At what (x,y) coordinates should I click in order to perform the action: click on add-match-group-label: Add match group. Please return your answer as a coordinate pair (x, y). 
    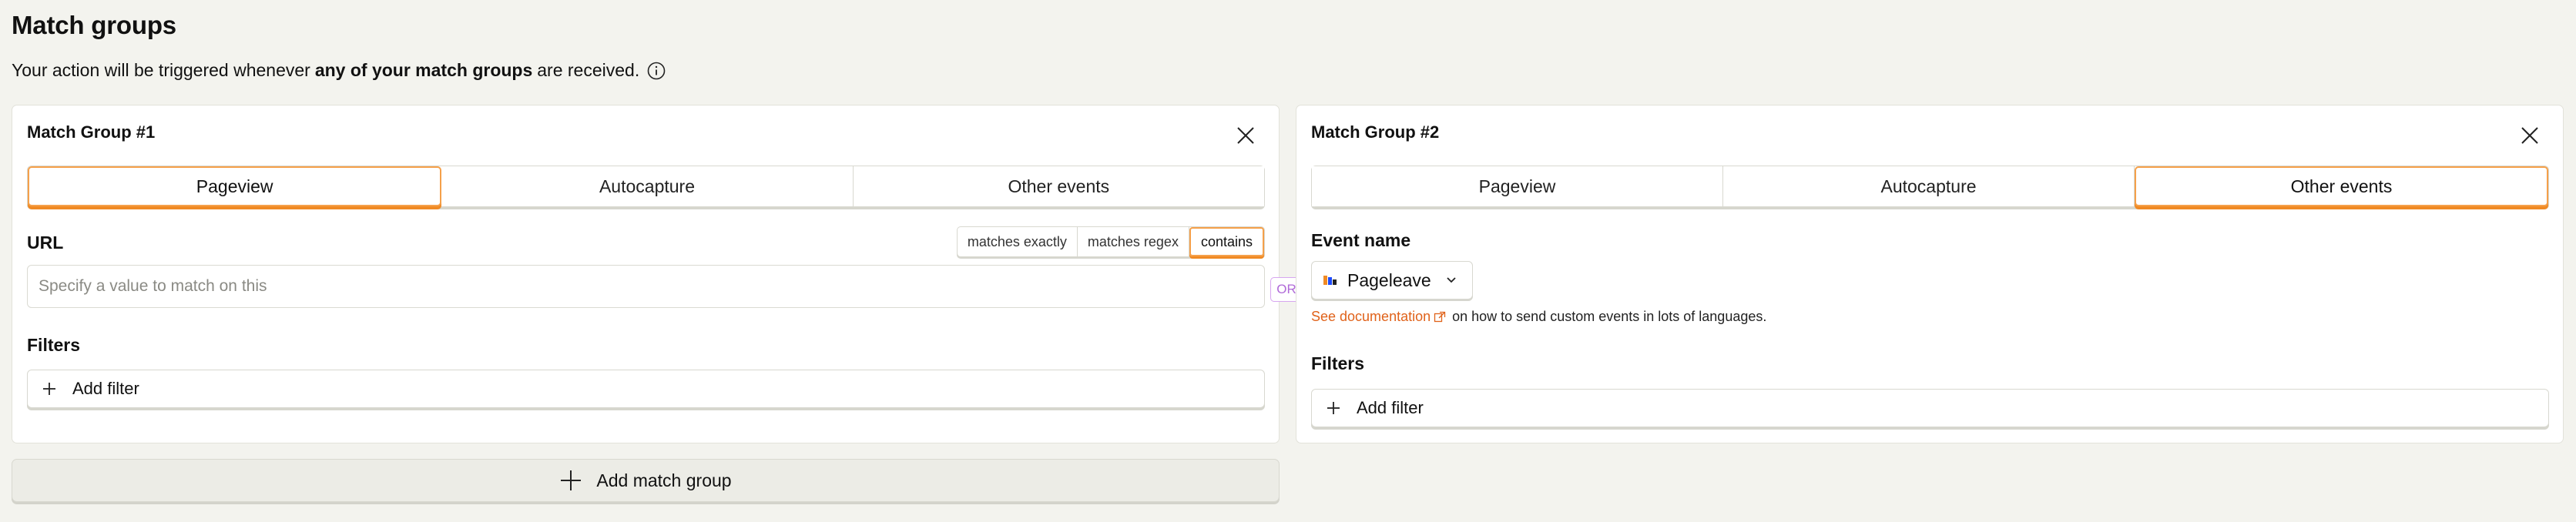
    Looking at the image, I should click on (664, 480).